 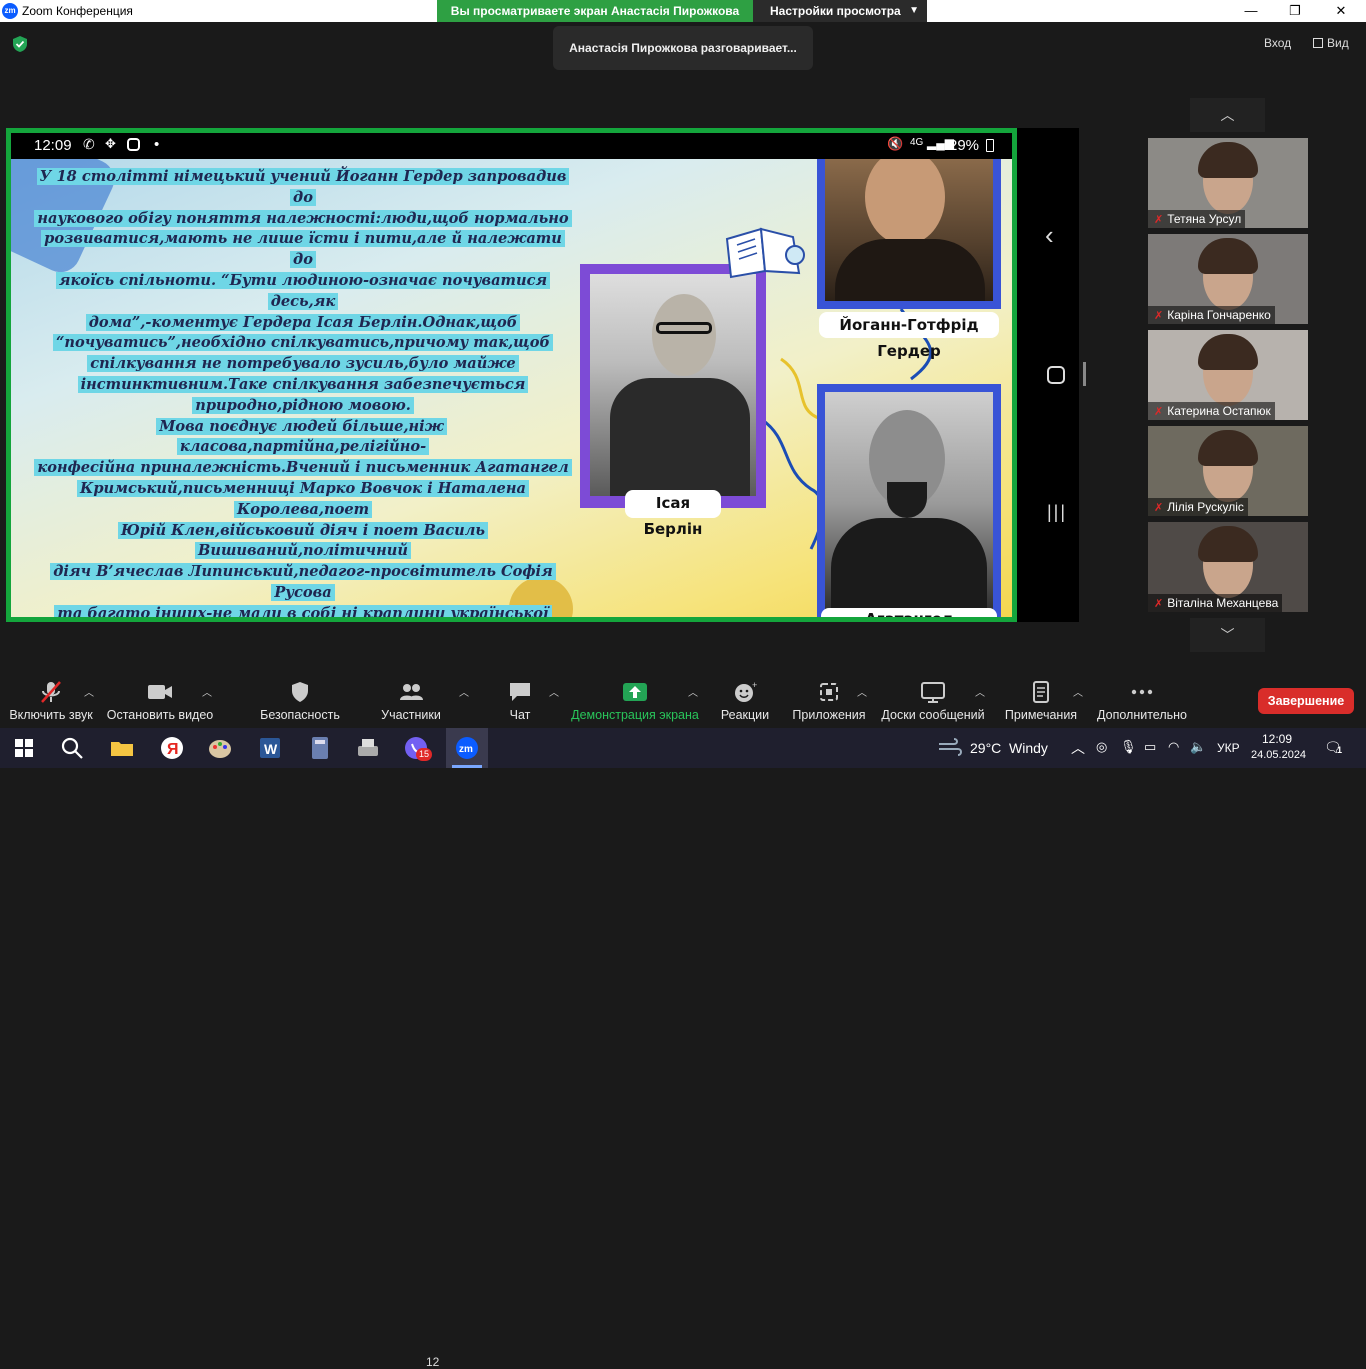 What do you see at coordinates (1142, 700) in the screenshot?
I see `more-button: Дополнительно` at bounding box center [1142, 700].